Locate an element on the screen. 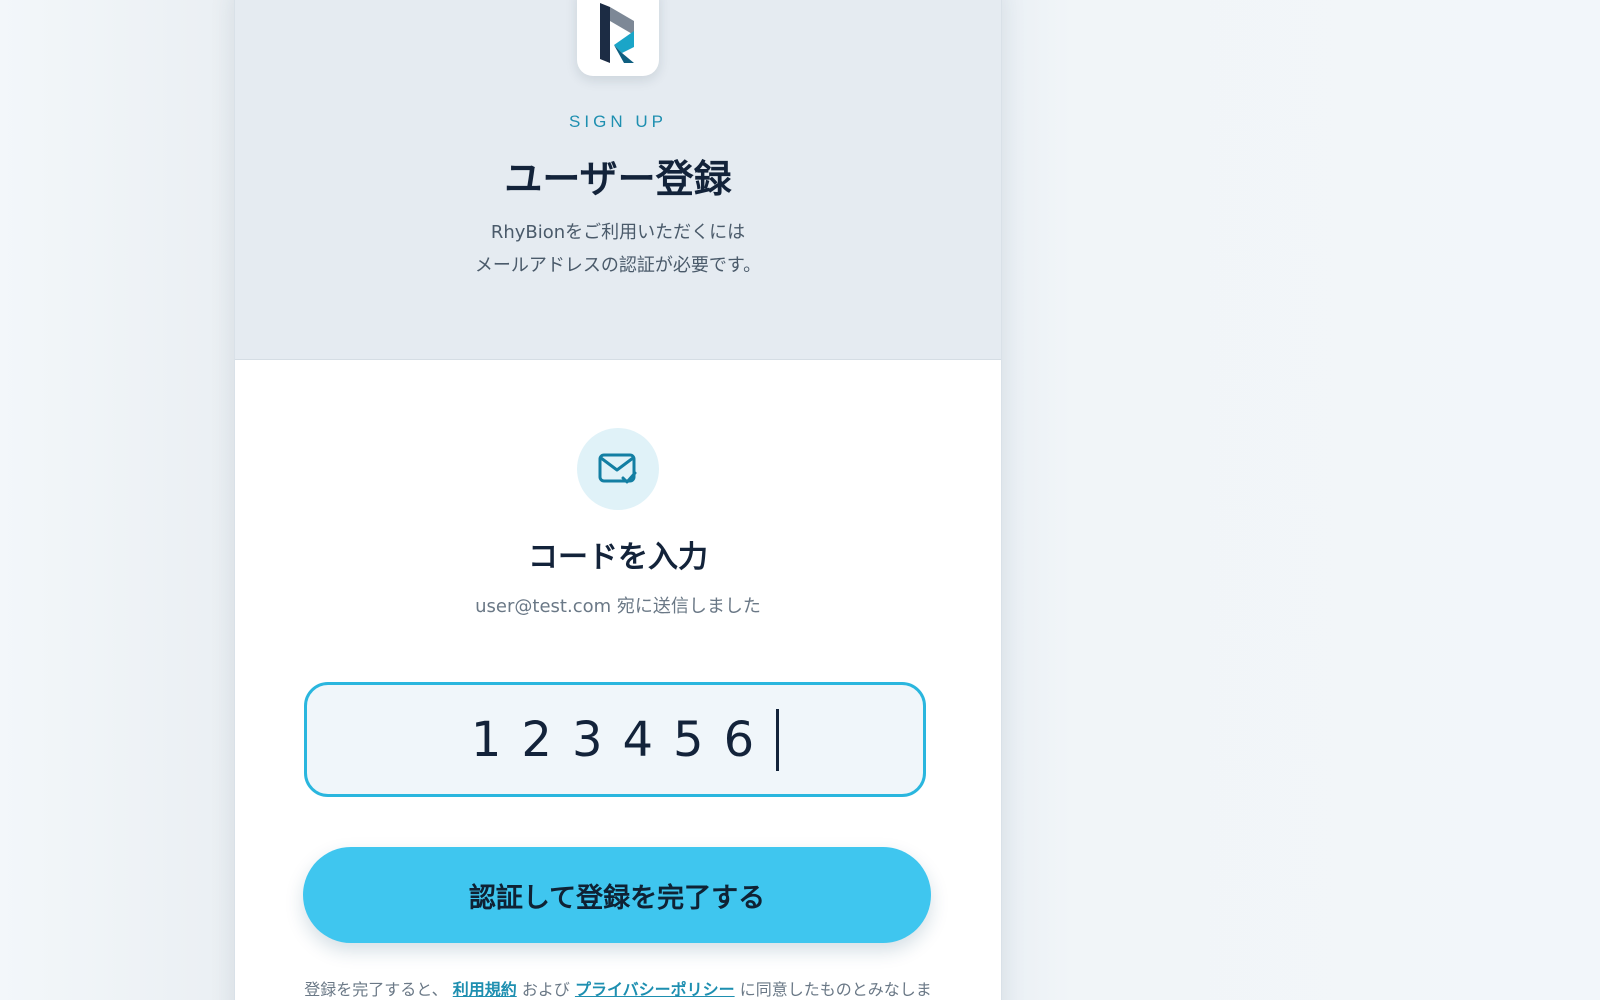 This screenshot has height=1000, width=1600. page-subtitle: RhyBionをご利用いただくには メールアドレスの認証が必要です。 is located at coordinates (618, 249).